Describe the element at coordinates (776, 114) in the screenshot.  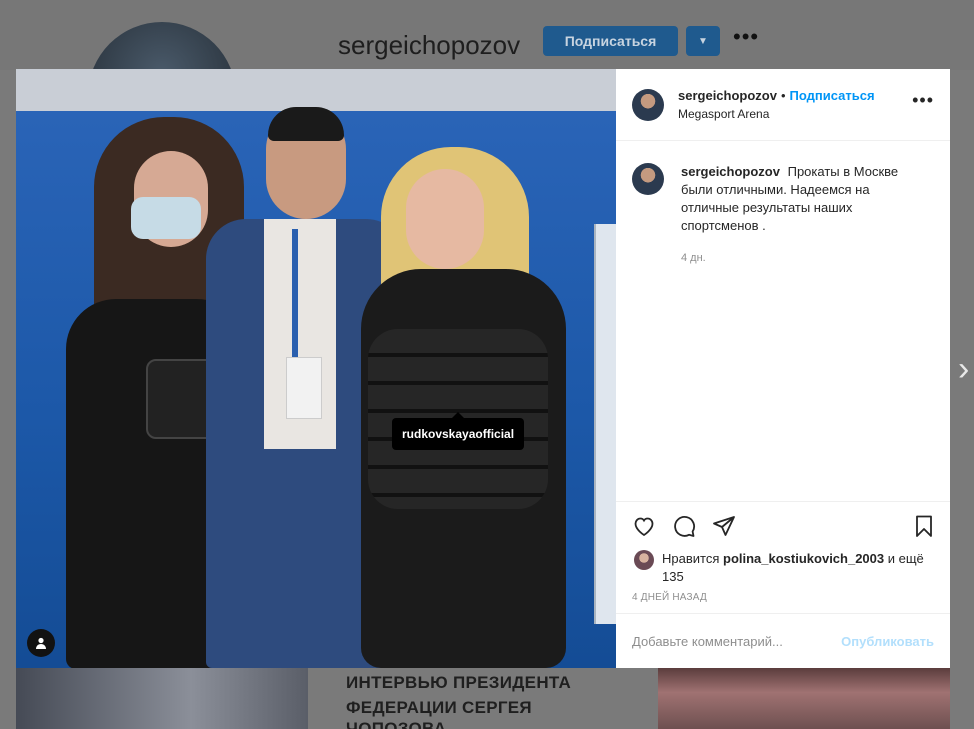
I see `location-link: Megasport Arena` at that location.